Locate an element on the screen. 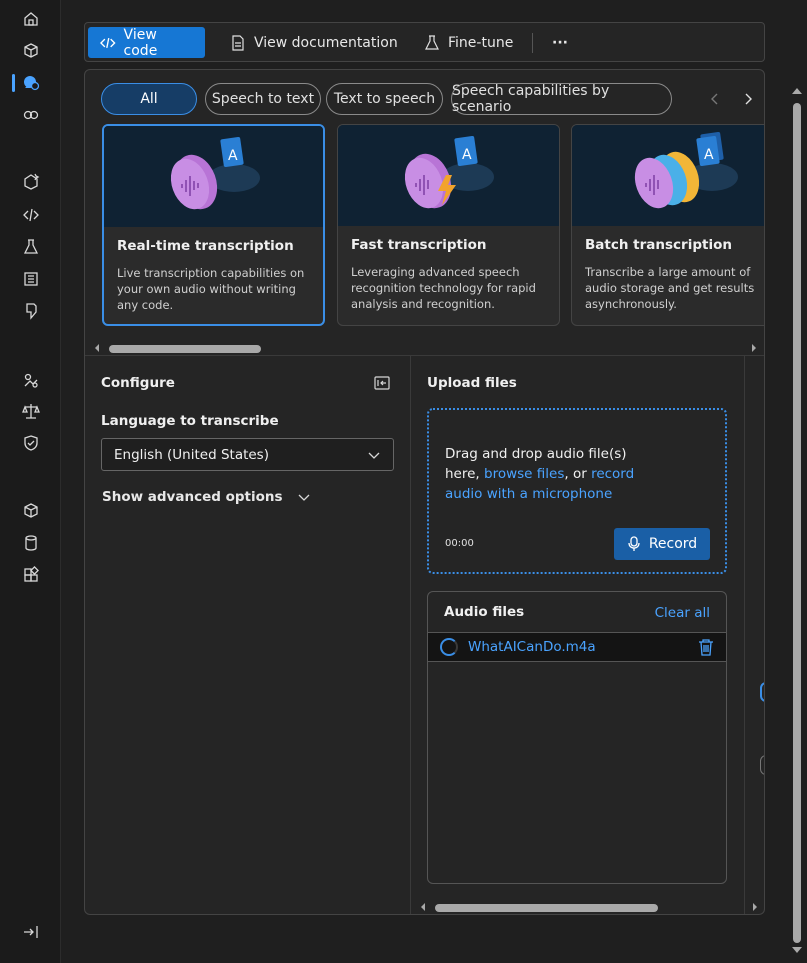 The height and width of the screenshot is (963, 807). compare-icon is located at coordinates (31, 115).